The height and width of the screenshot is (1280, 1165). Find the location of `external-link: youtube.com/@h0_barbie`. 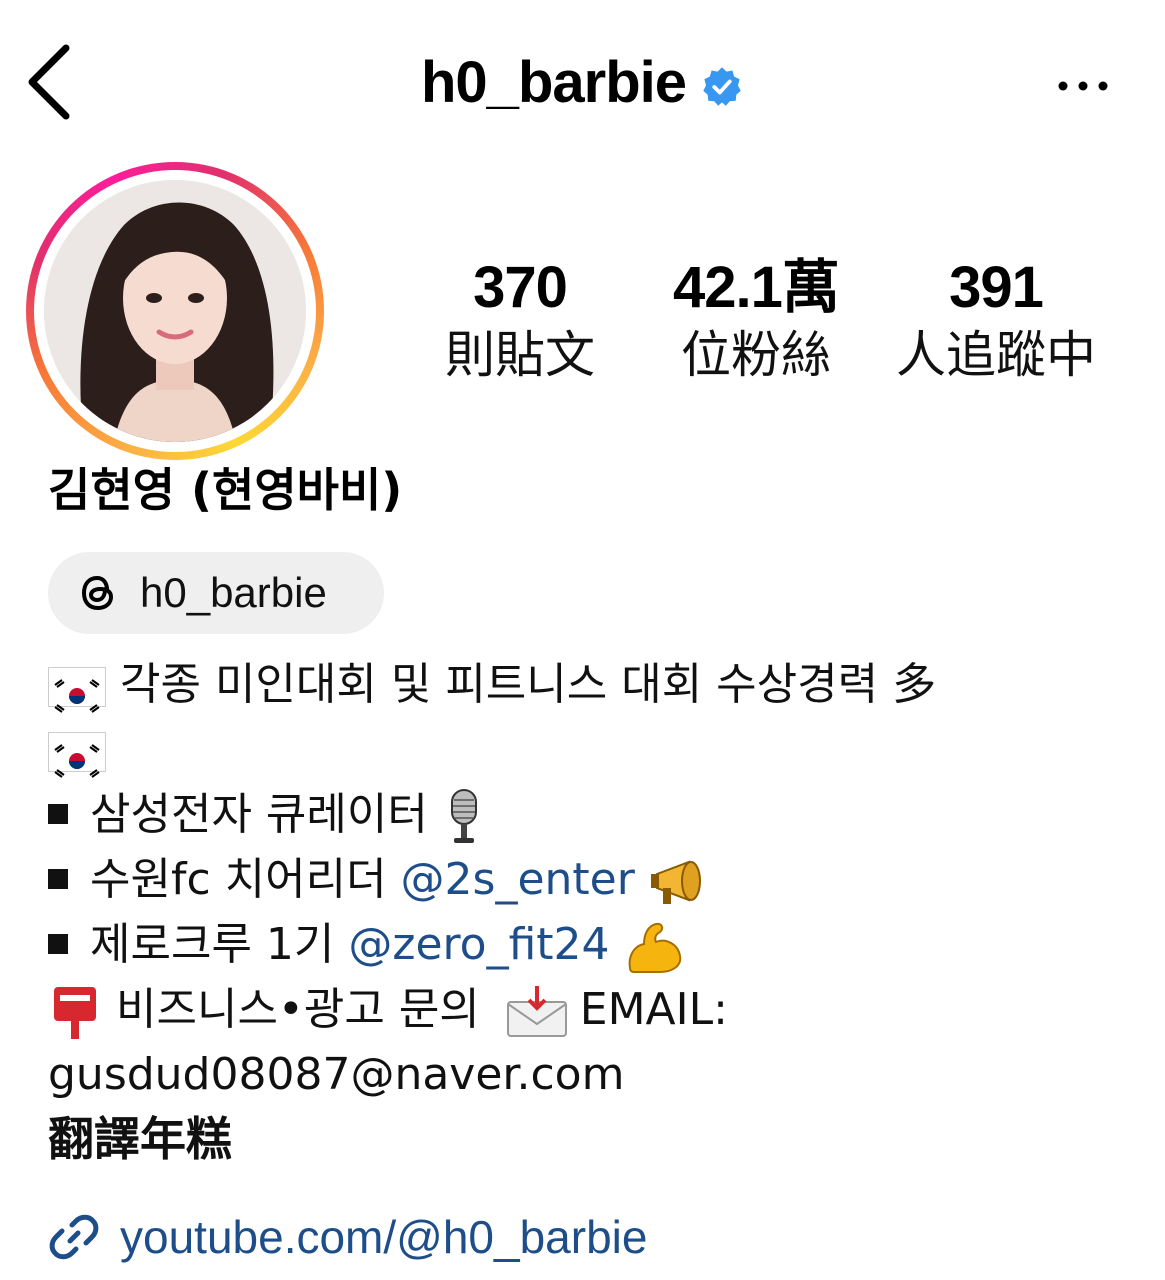

external-link: youtube.com/@h0_barbie is located at coordinates (347, 1237).